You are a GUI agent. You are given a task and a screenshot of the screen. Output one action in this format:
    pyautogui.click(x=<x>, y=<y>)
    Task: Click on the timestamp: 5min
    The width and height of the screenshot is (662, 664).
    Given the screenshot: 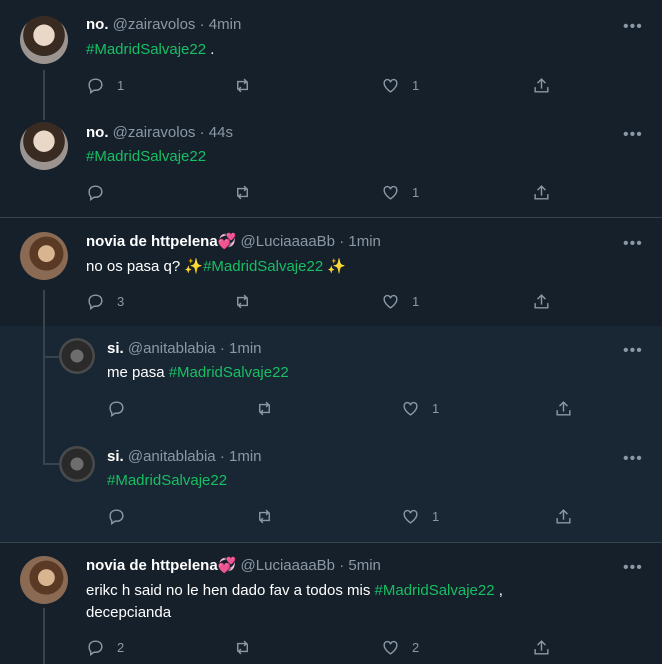 What is the action you would take?
    pyautogui.click(x=364, y=565)
    